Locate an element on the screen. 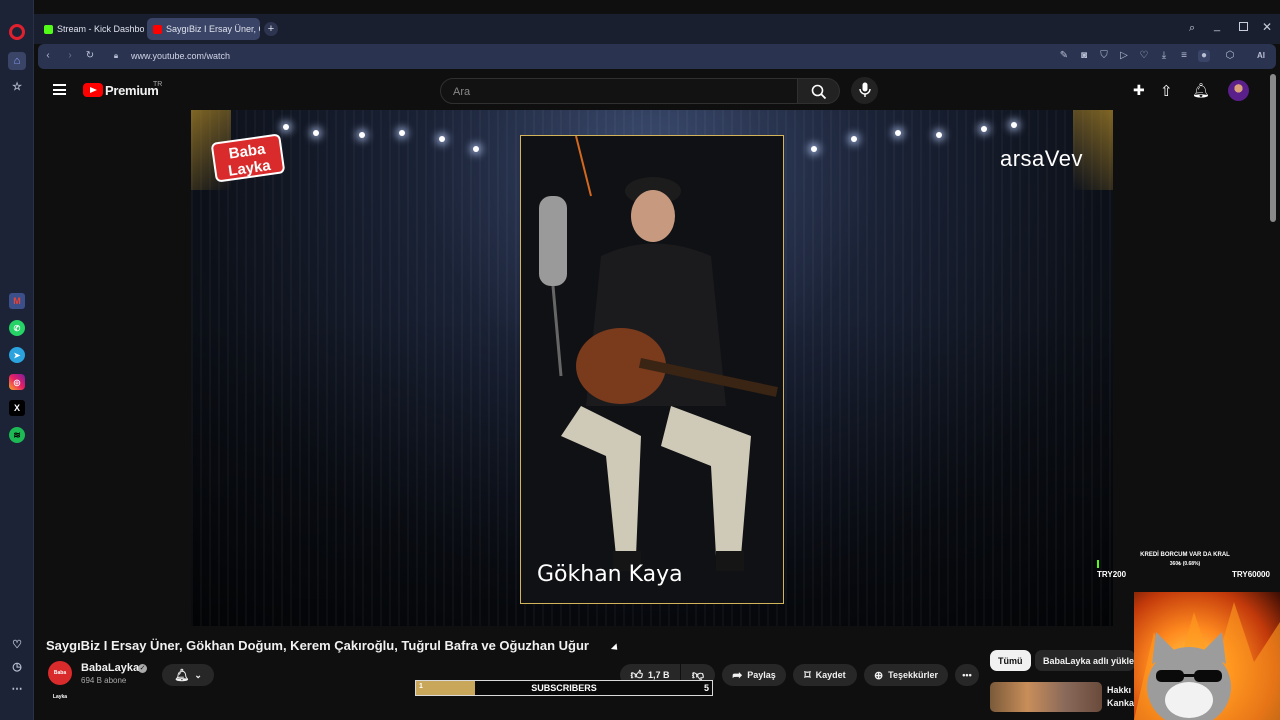 Image resolution: width=1280 pixels, height=720 pixels. search-button is located at coordinates (819, 91).